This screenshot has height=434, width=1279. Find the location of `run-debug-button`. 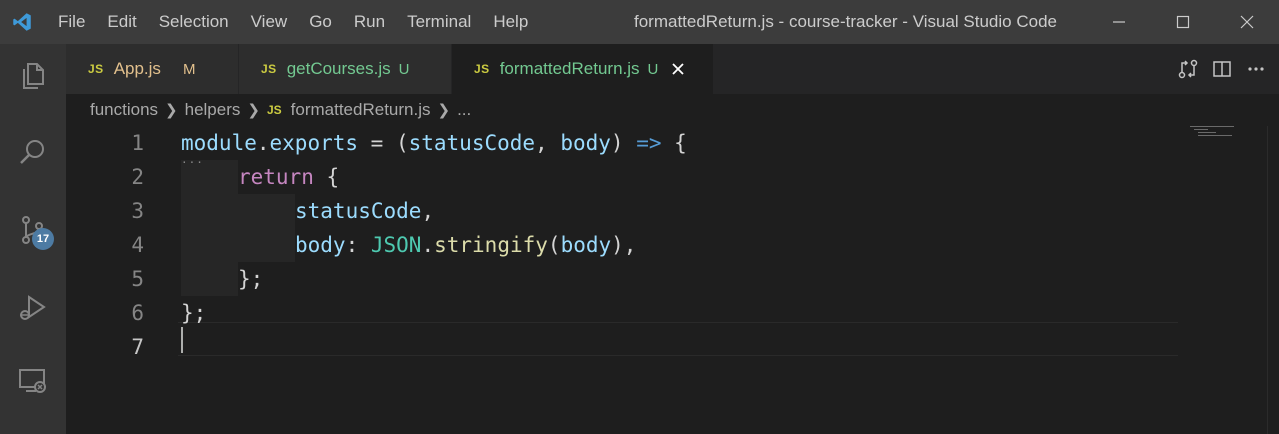

run-debug-button is located at coordinates (33, 308).